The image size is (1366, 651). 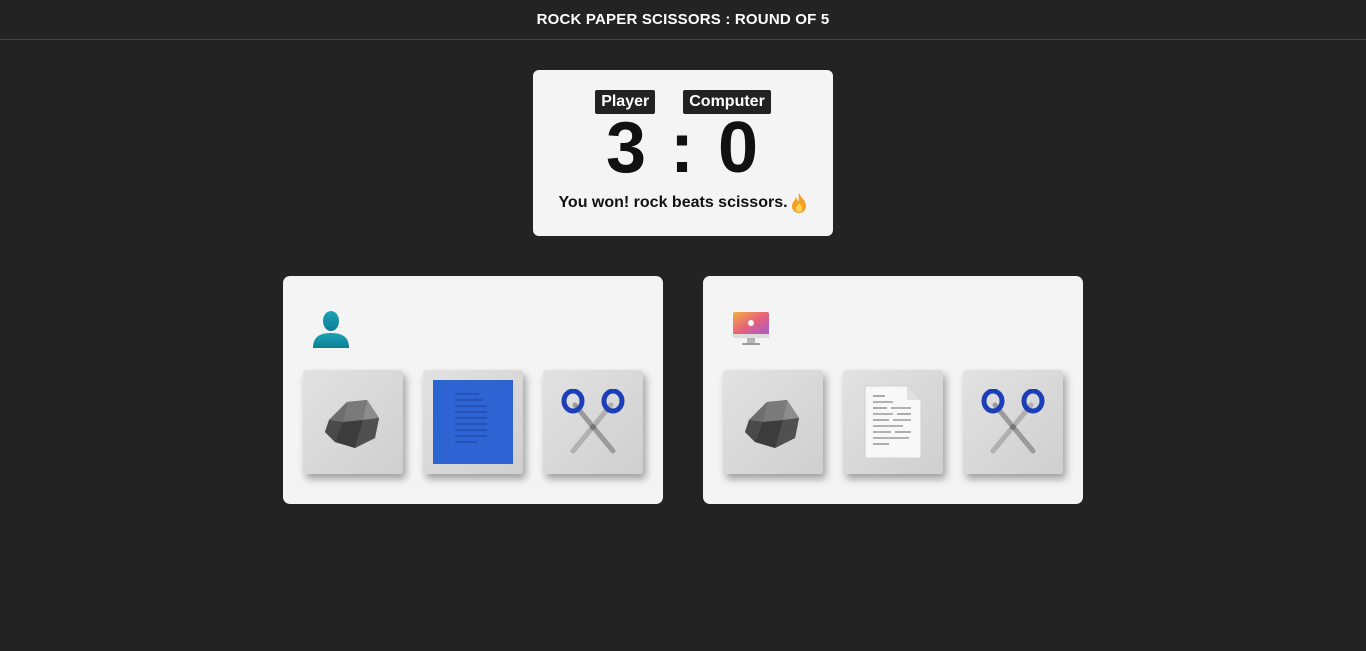 I want to click on computer-choices, so click(x=893, y=422).